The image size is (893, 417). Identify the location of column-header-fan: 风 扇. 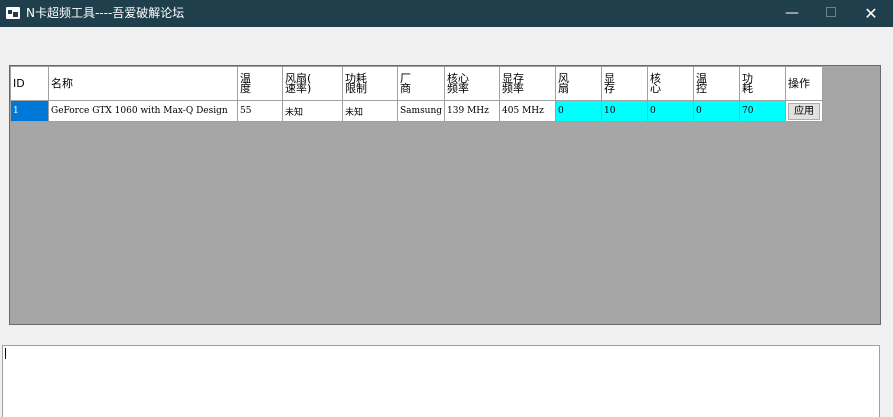
(579, 83).